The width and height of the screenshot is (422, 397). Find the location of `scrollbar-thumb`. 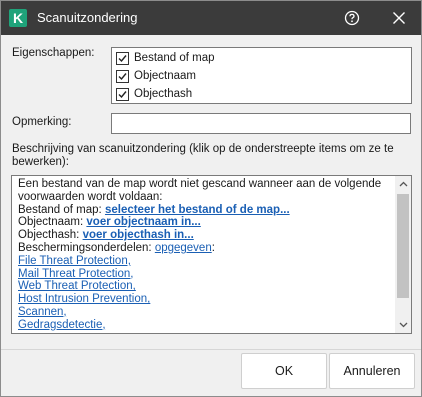

scrollbar-thumb is located at coordinates (403, 246).